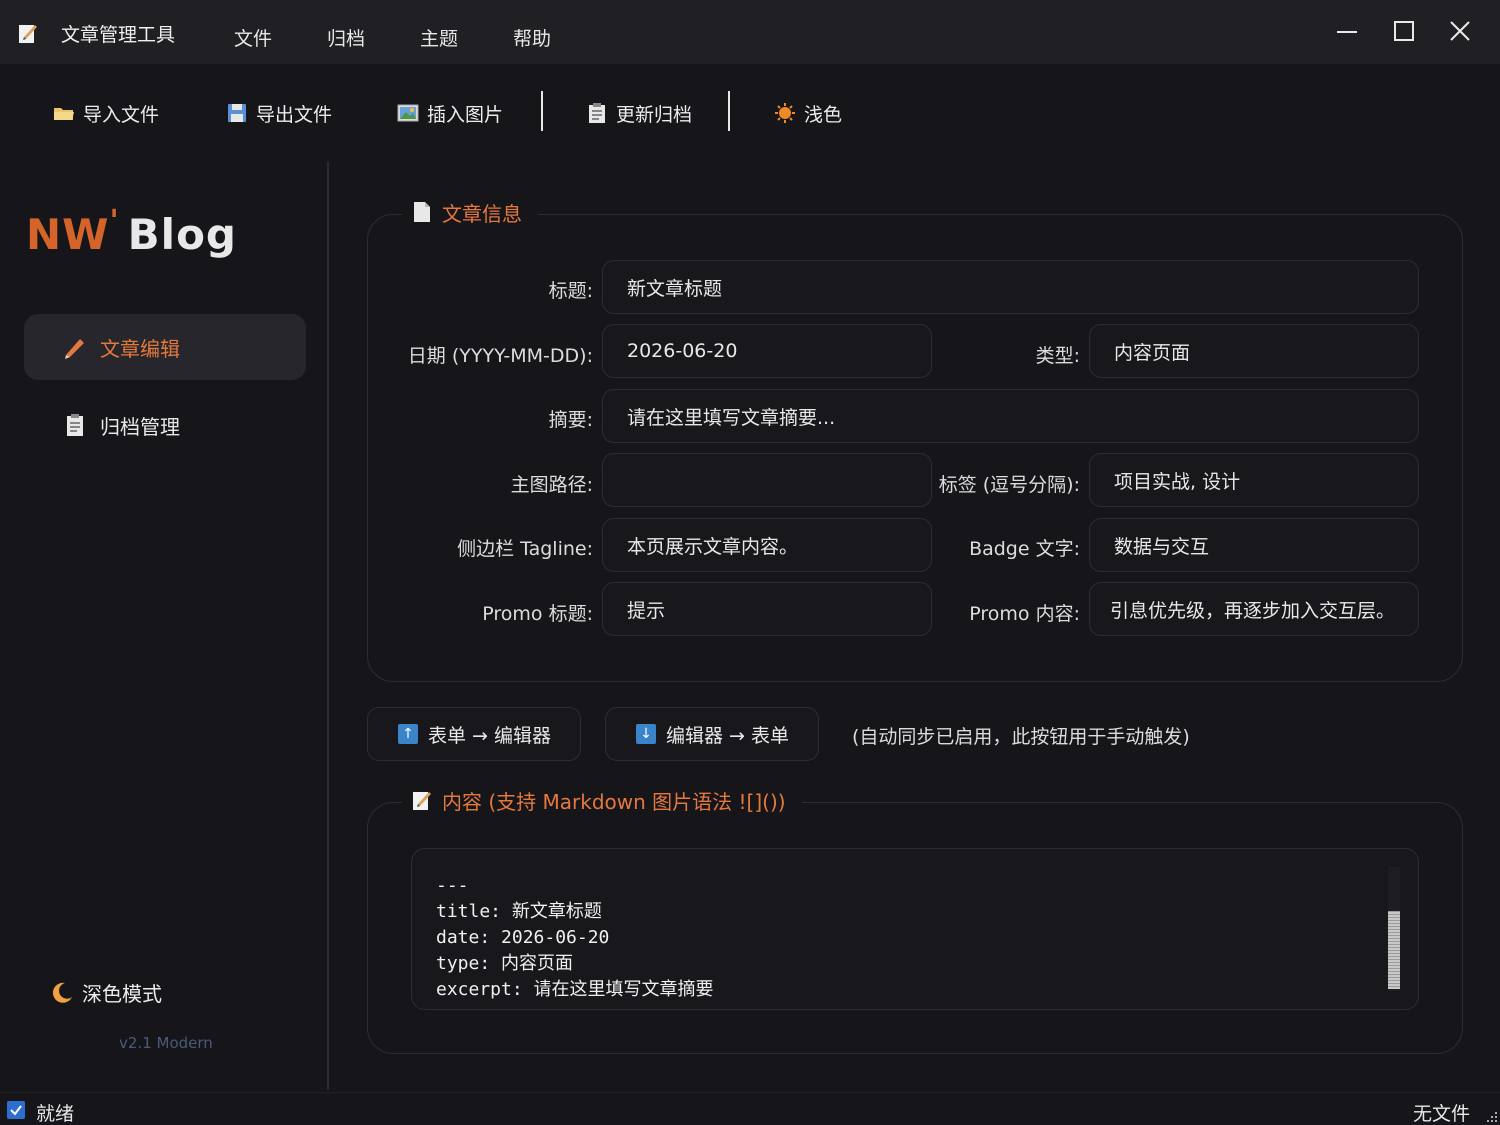 Image resolution: width=1500 pixels, height=1125 pixels. Describe the element at coordinates (408, 734) in the screenshot. I see `arrow-up-icon: ↑` at that location.